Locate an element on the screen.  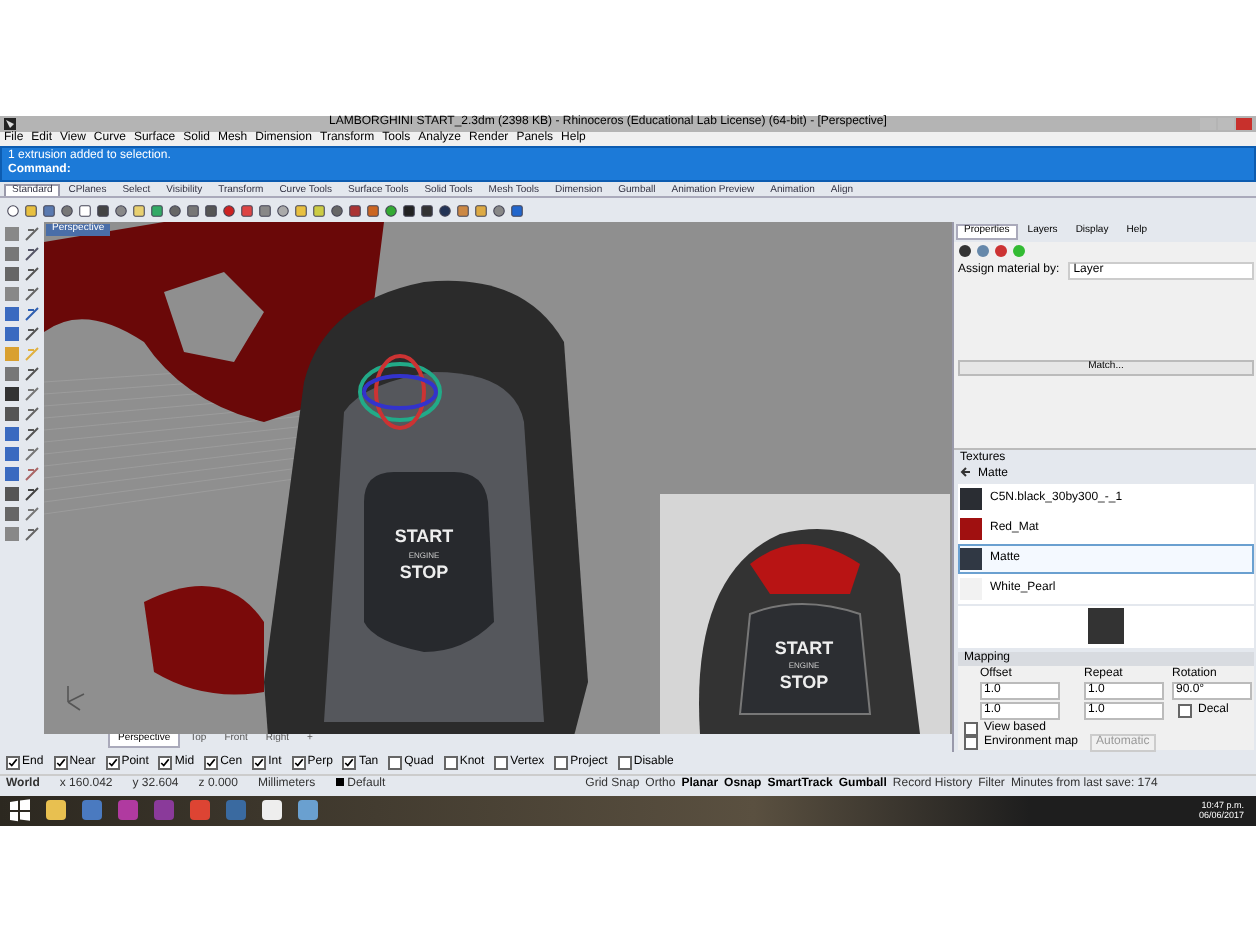
button-label: START is located at coordinates (424, 536).